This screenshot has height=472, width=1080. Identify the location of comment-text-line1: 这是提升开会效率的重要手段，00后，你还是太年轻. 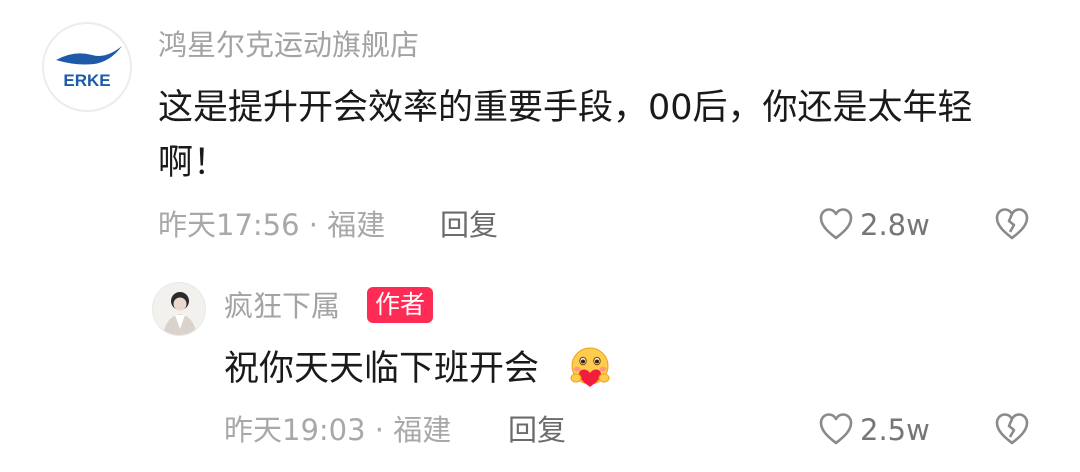
(565, 108).